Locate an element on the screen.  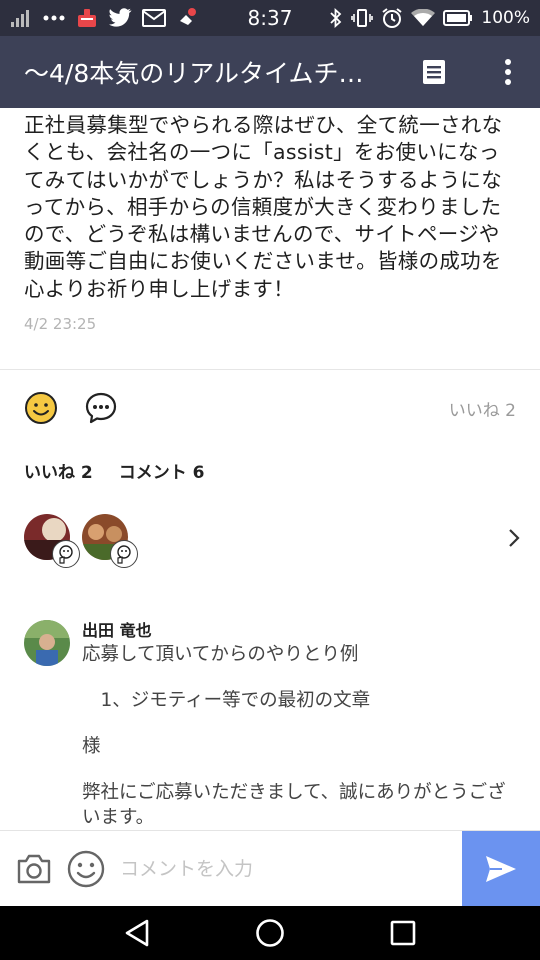
app-bar-actions is located at coordinates (471, 72).